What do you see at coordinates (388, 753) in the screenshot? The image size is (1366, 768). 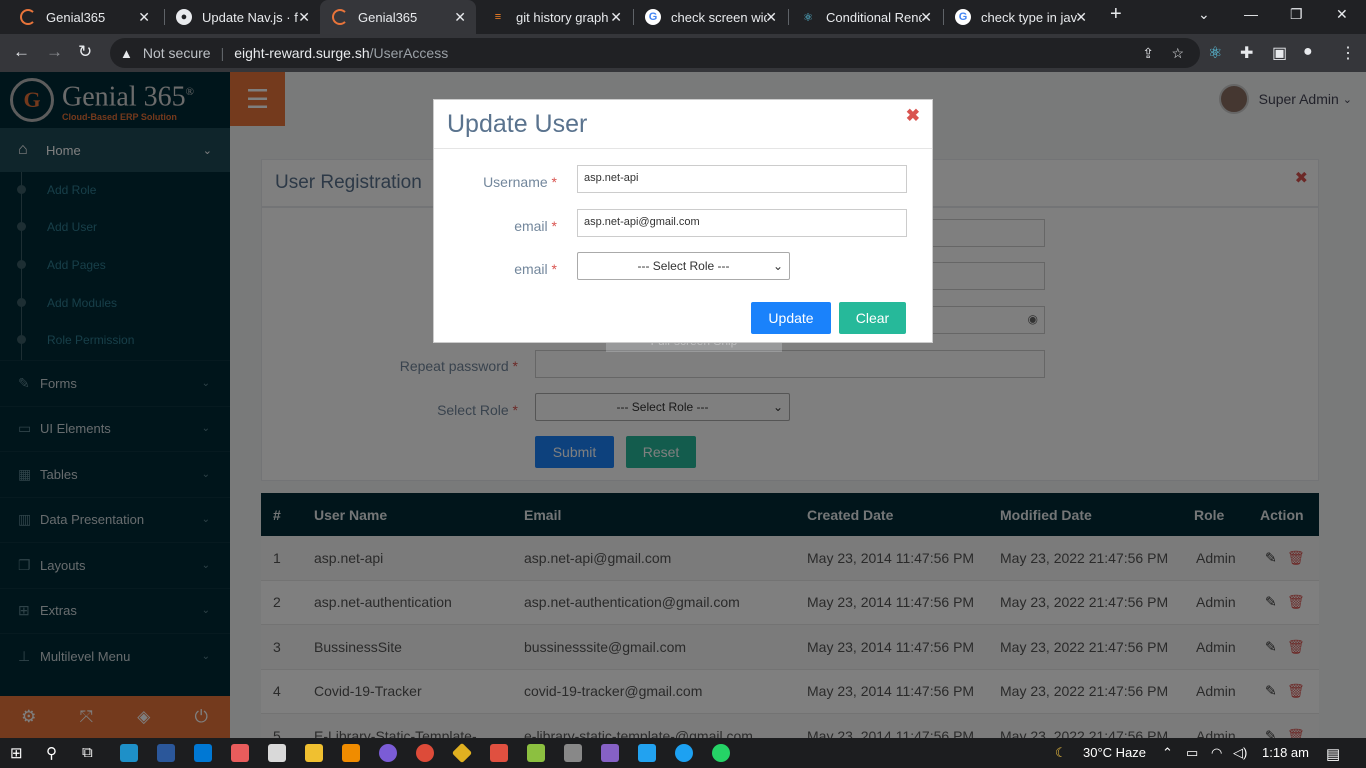 I see `github-desktop-icon` at bounding box center [388, 753].